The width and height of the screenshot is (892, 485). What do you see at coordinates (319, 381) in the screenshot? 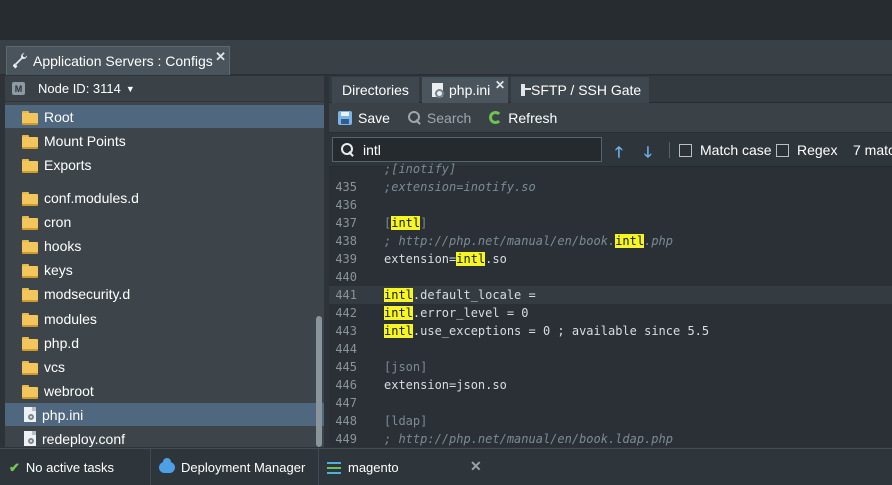
I see `tree-scrollbar` at bounding box center [319, 381].